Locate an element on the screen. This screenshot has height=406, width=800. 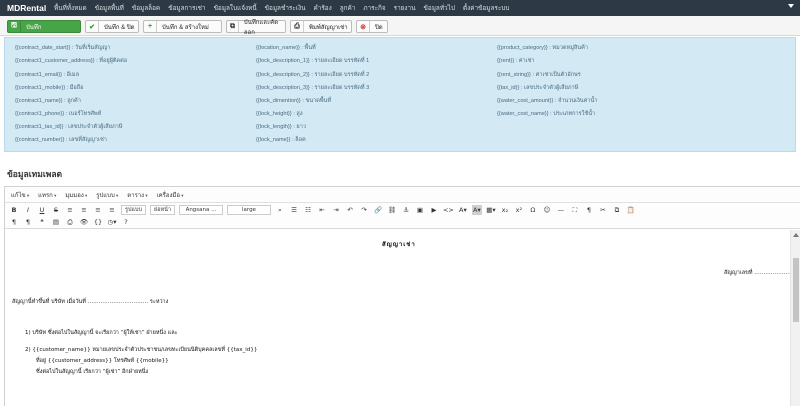
close-button: ⊗ ปิด is located at coordinates (372, 26).